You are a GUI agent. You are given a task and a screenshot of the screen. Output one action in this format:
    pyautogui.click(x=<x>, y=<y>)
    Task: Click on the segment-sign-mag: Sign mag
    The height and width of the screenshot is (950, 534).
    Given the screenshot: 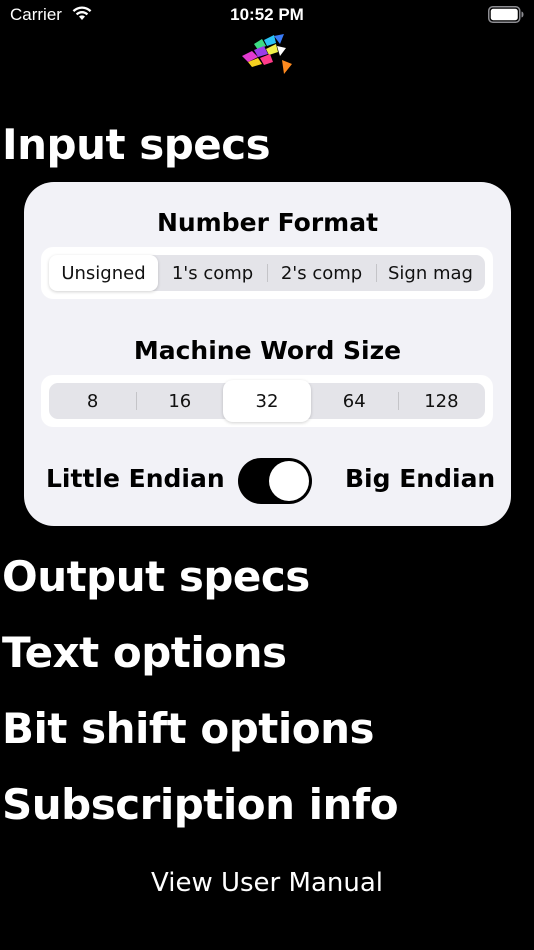 What is the action you would take?
    pyautogui.click(x=430, y=273)
    